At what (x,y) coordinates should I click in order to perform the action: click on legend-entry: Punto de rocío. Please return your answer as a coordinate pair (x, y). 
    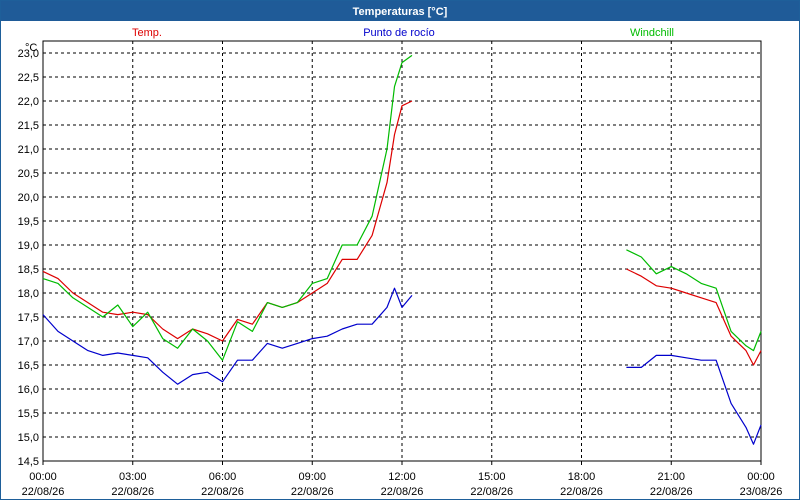
    Looking at the image, I should click on (399, 33).